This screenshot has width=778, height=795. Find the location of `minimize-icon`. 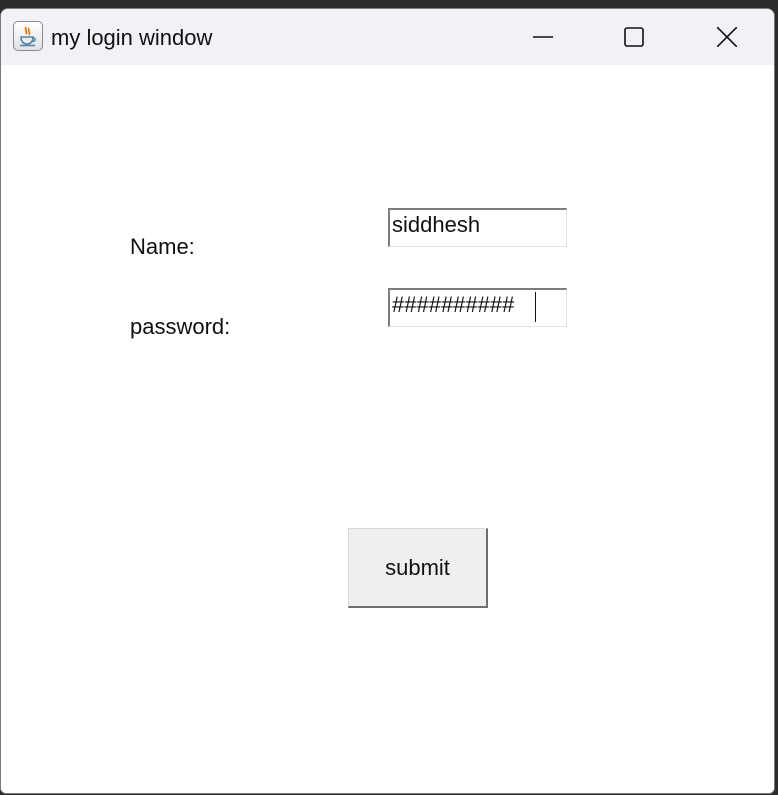

minimize-icon is located at coordinates (543, 37).